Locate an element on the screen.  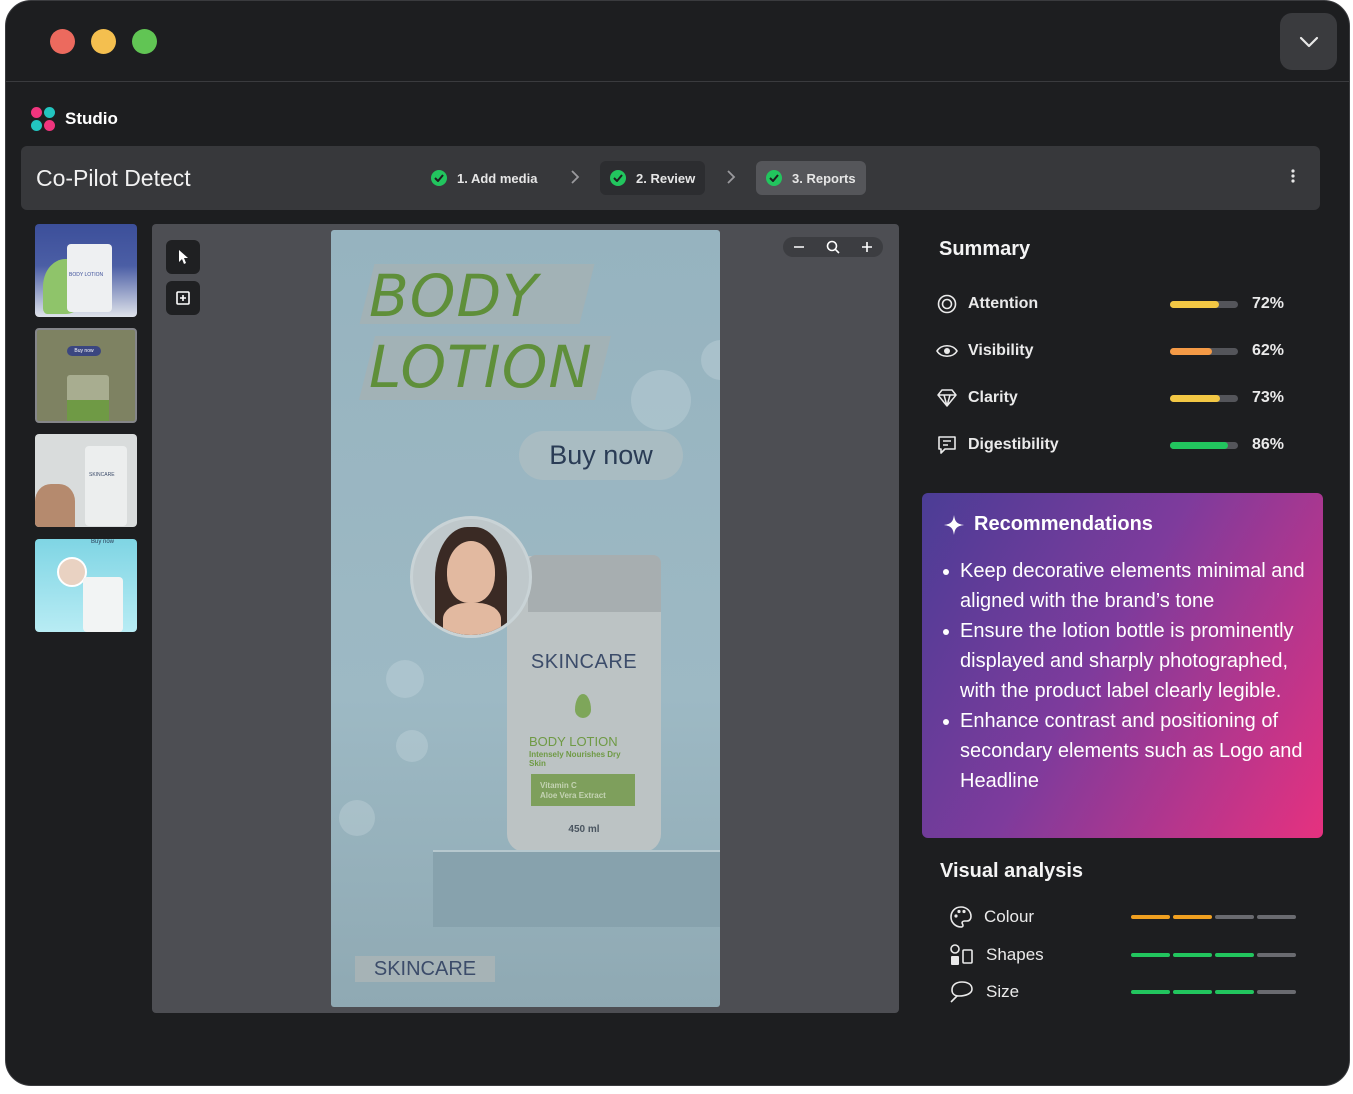
summary-title: Summary is located at coordinates (985, 249).